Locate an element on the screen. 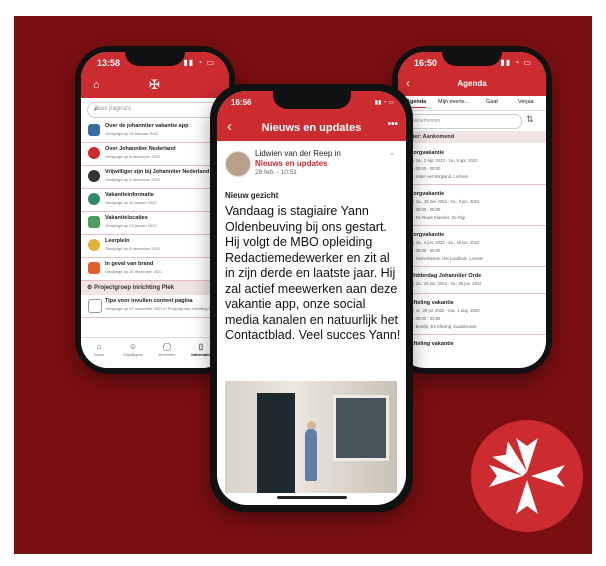 This screenshot has height=566, width=606. channel-name: Nieuws en updates is located at coordinates (291, 163).